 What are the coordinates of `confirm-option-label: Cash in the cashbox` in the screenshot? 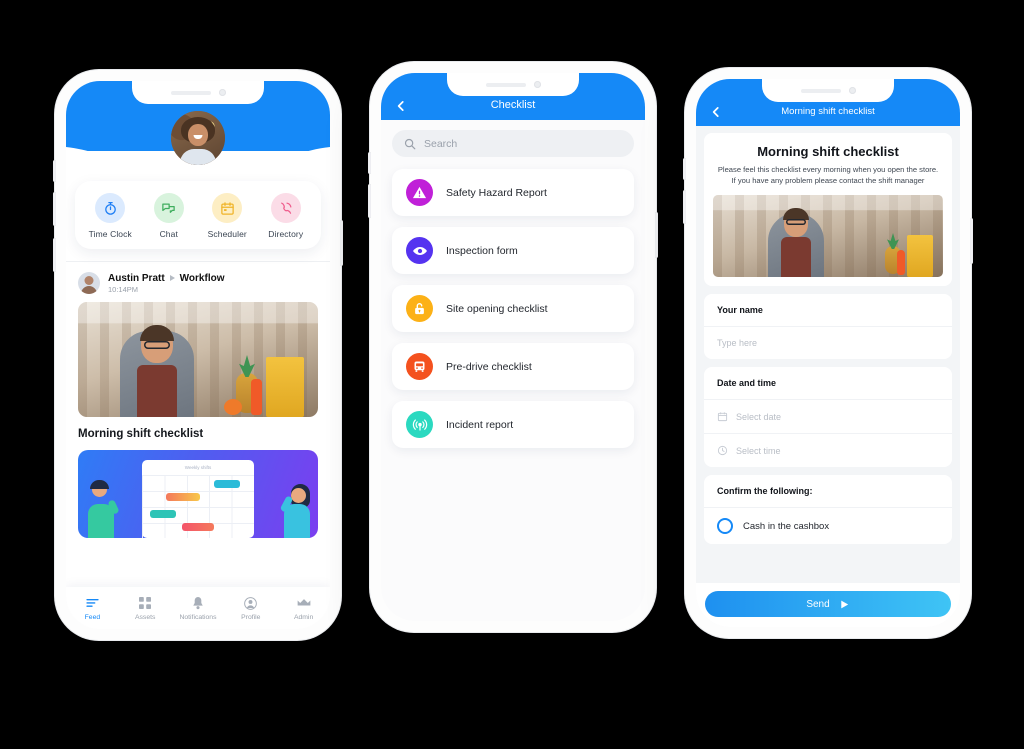 It's located at (786, 526).